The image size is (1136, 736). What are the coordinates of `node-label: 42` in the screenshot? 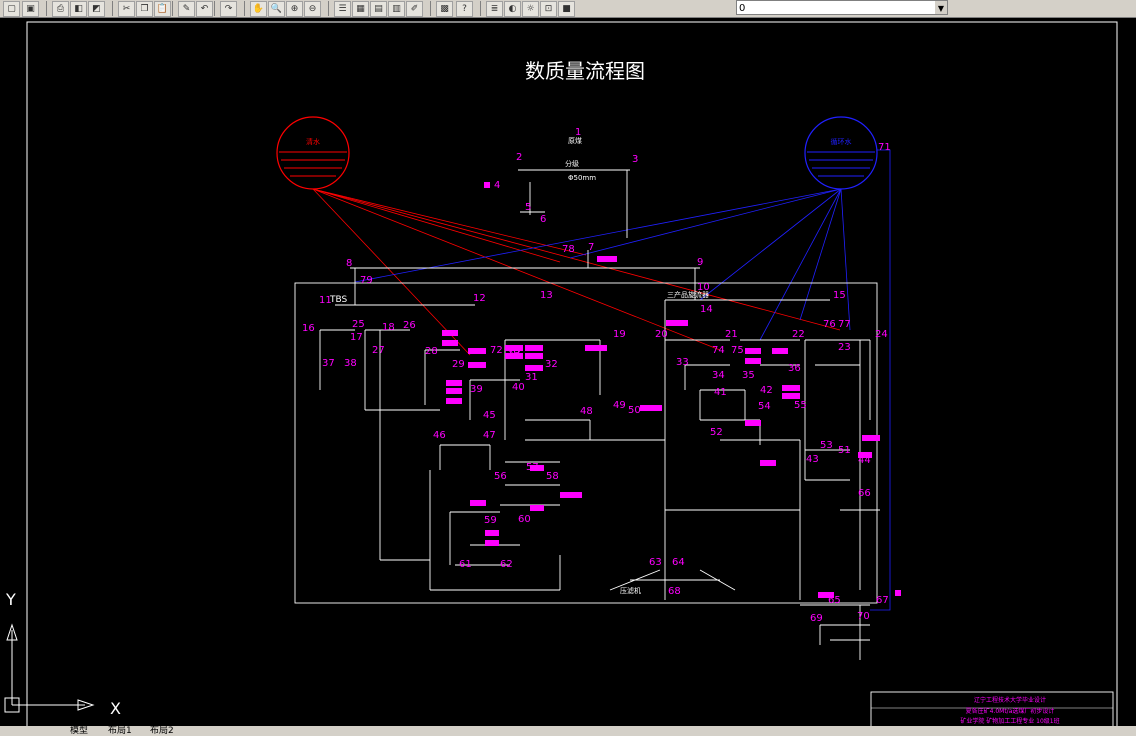 It's located at (766, 390).